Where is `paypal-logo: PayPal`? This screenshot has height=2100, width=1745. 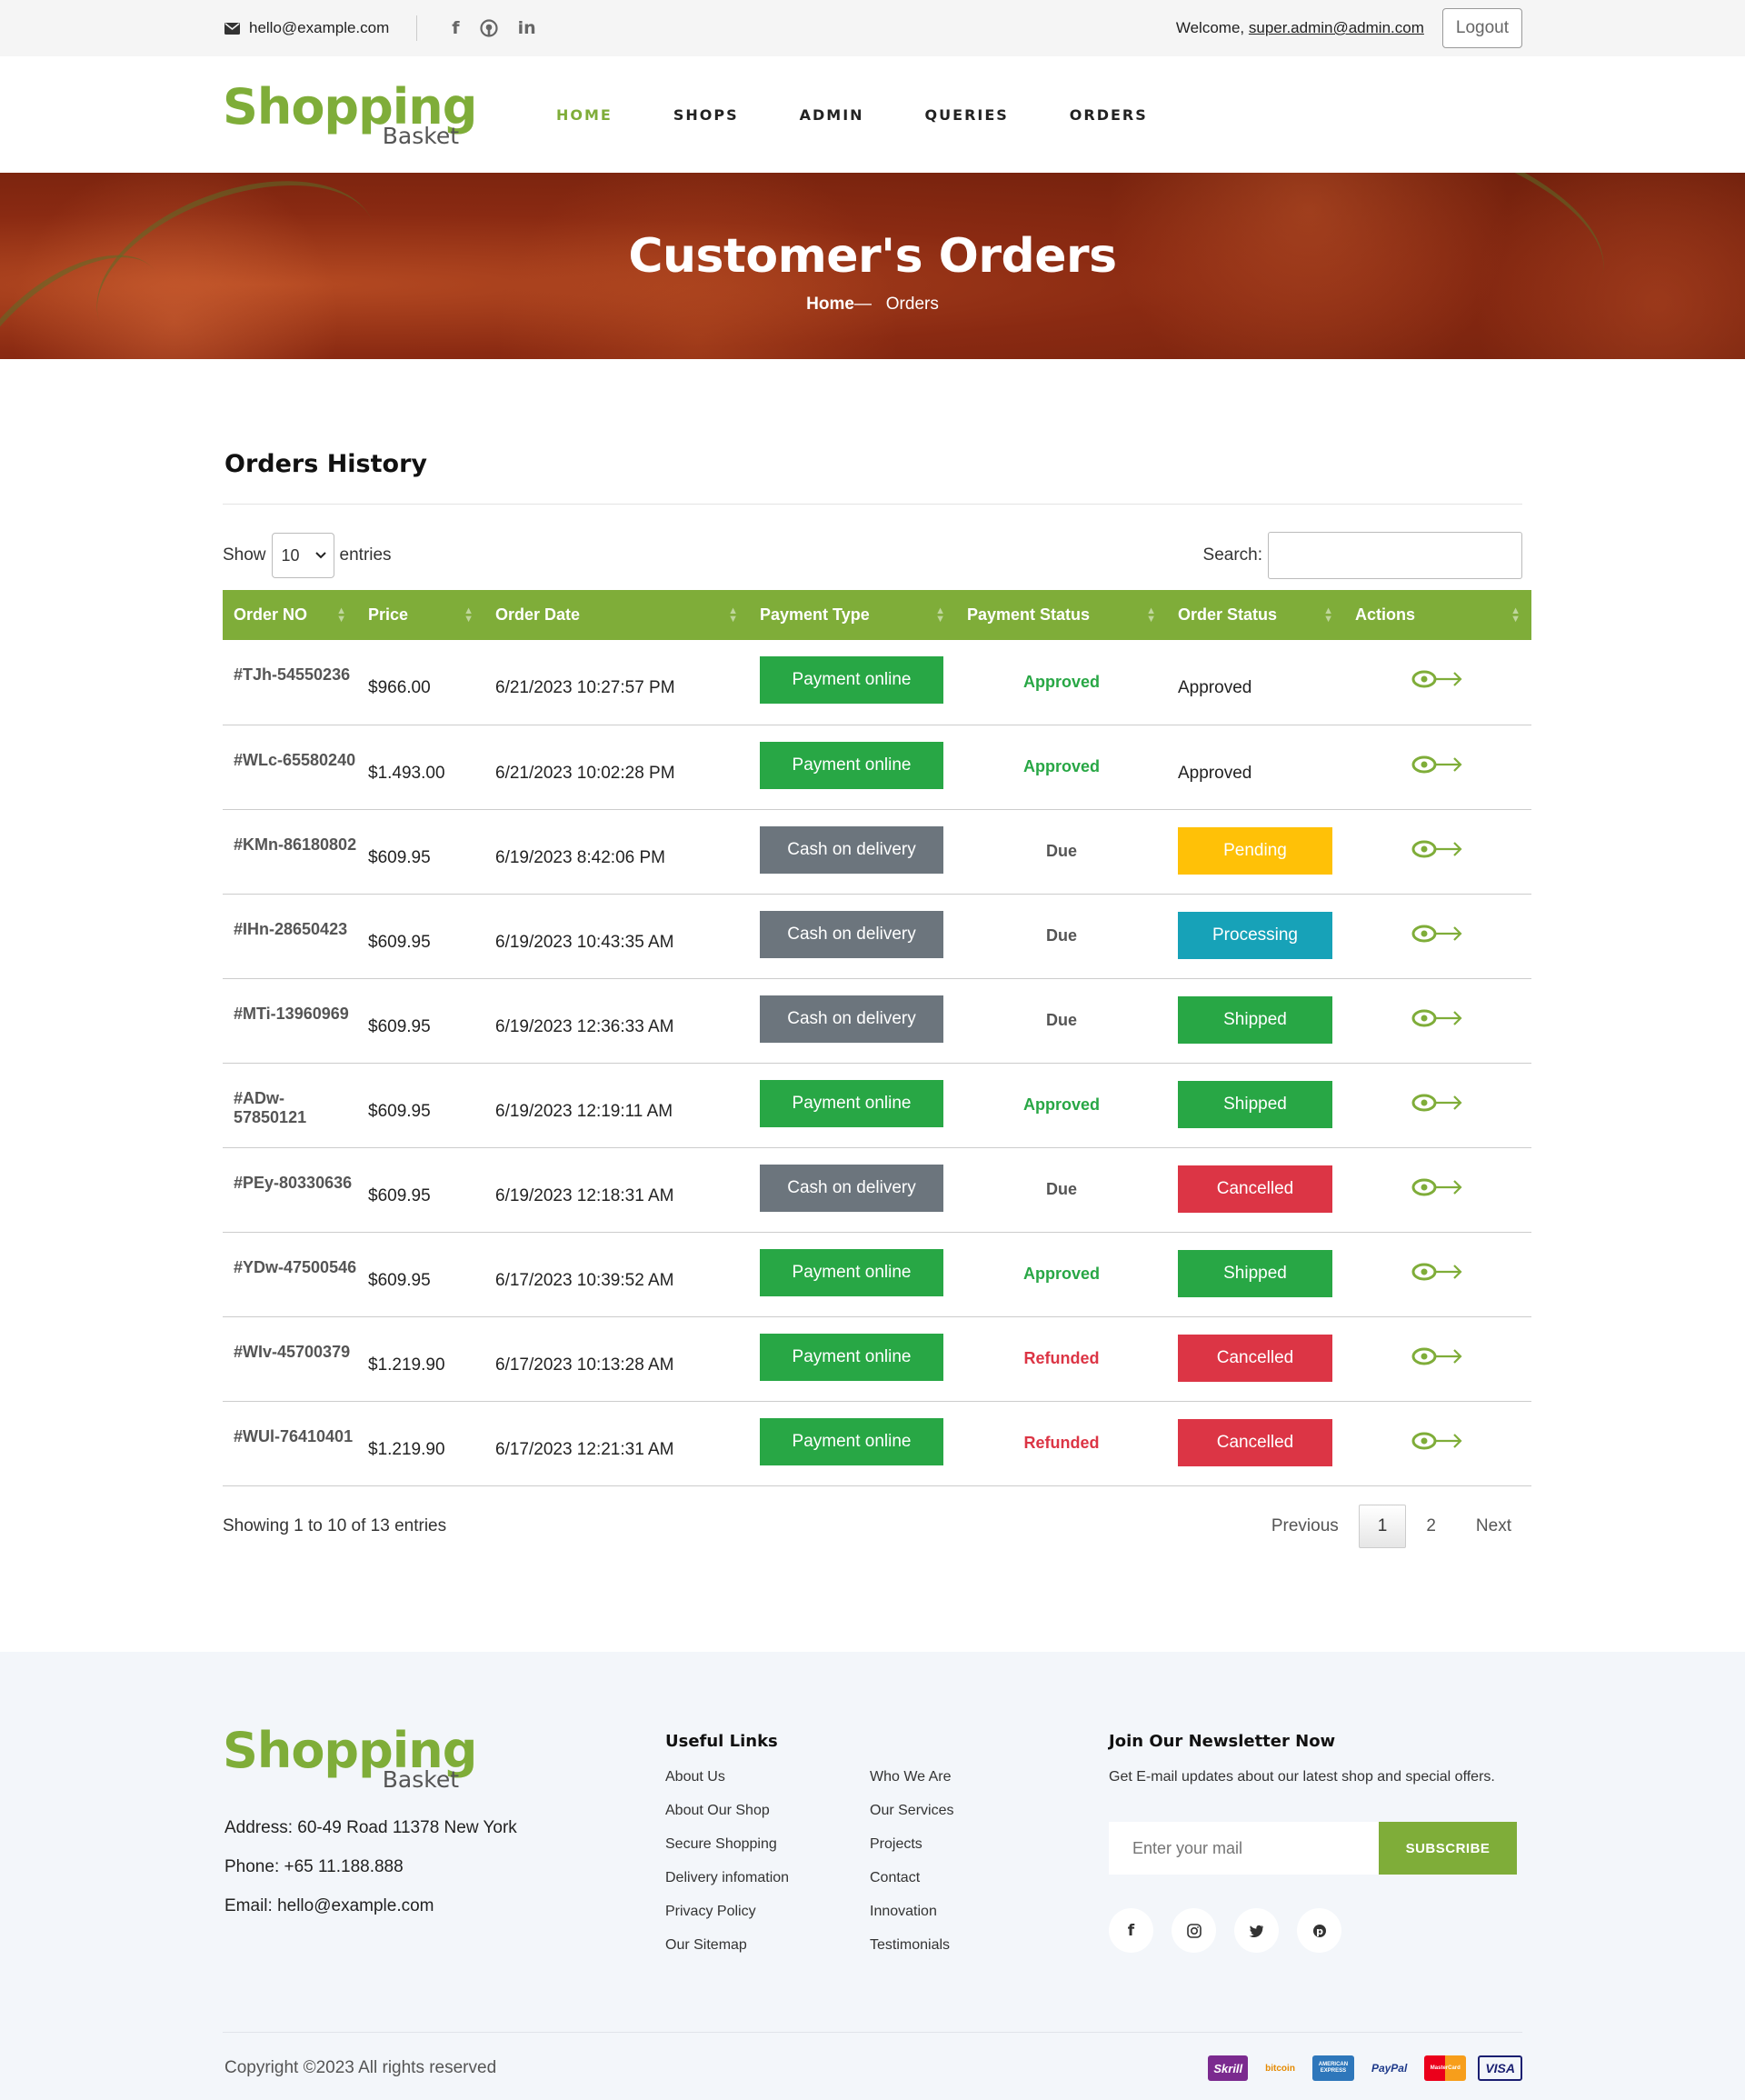
paypal-logo: PayPal is located at coordinates (1389, 2069).